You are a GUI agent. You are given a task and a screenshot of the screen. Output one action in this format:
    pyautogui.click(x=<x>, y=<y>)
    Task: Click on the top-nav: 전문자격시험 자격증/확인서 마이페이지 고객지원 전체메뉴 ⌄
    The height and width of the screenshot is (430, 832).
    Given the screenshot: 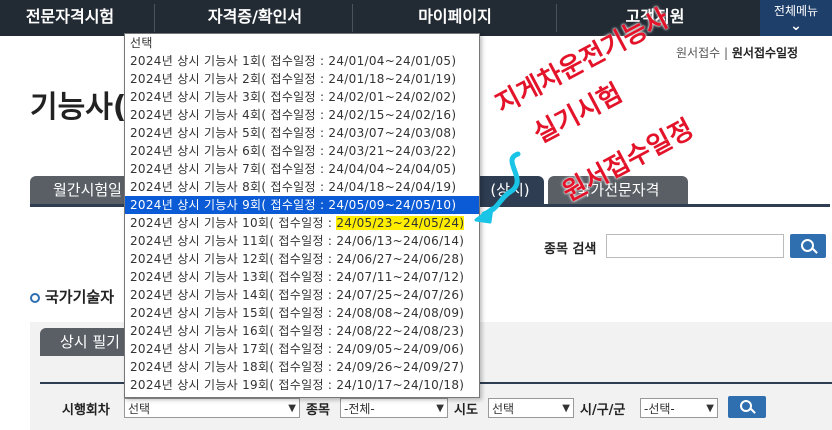 What is the action you would take?
    pyautogui.click(x=416, y=18)
    